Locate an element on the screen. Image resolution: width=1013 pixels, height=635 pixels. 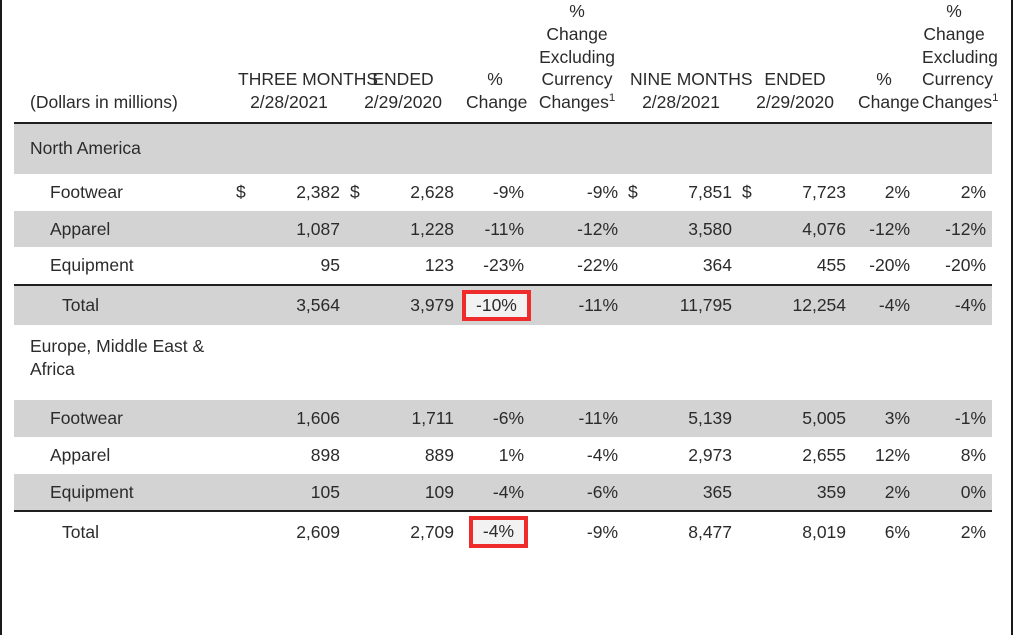
n-pct-change-word: Change is located at coordinates (889, 102).